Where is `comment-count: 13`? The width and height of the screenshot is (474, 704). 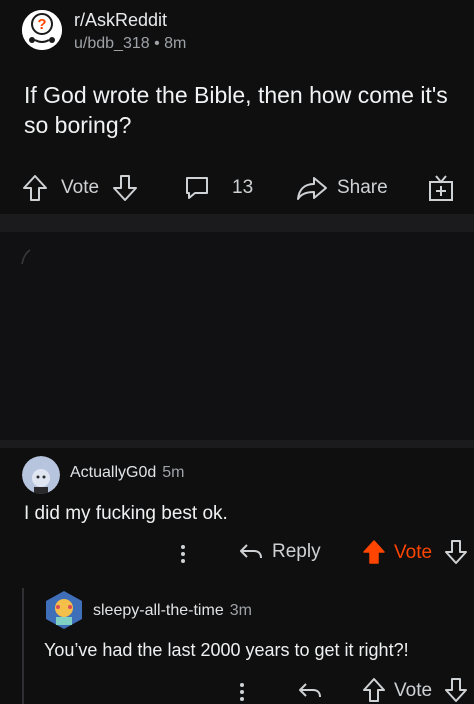 comment-count: 13 is located at coordinates (243, 187).